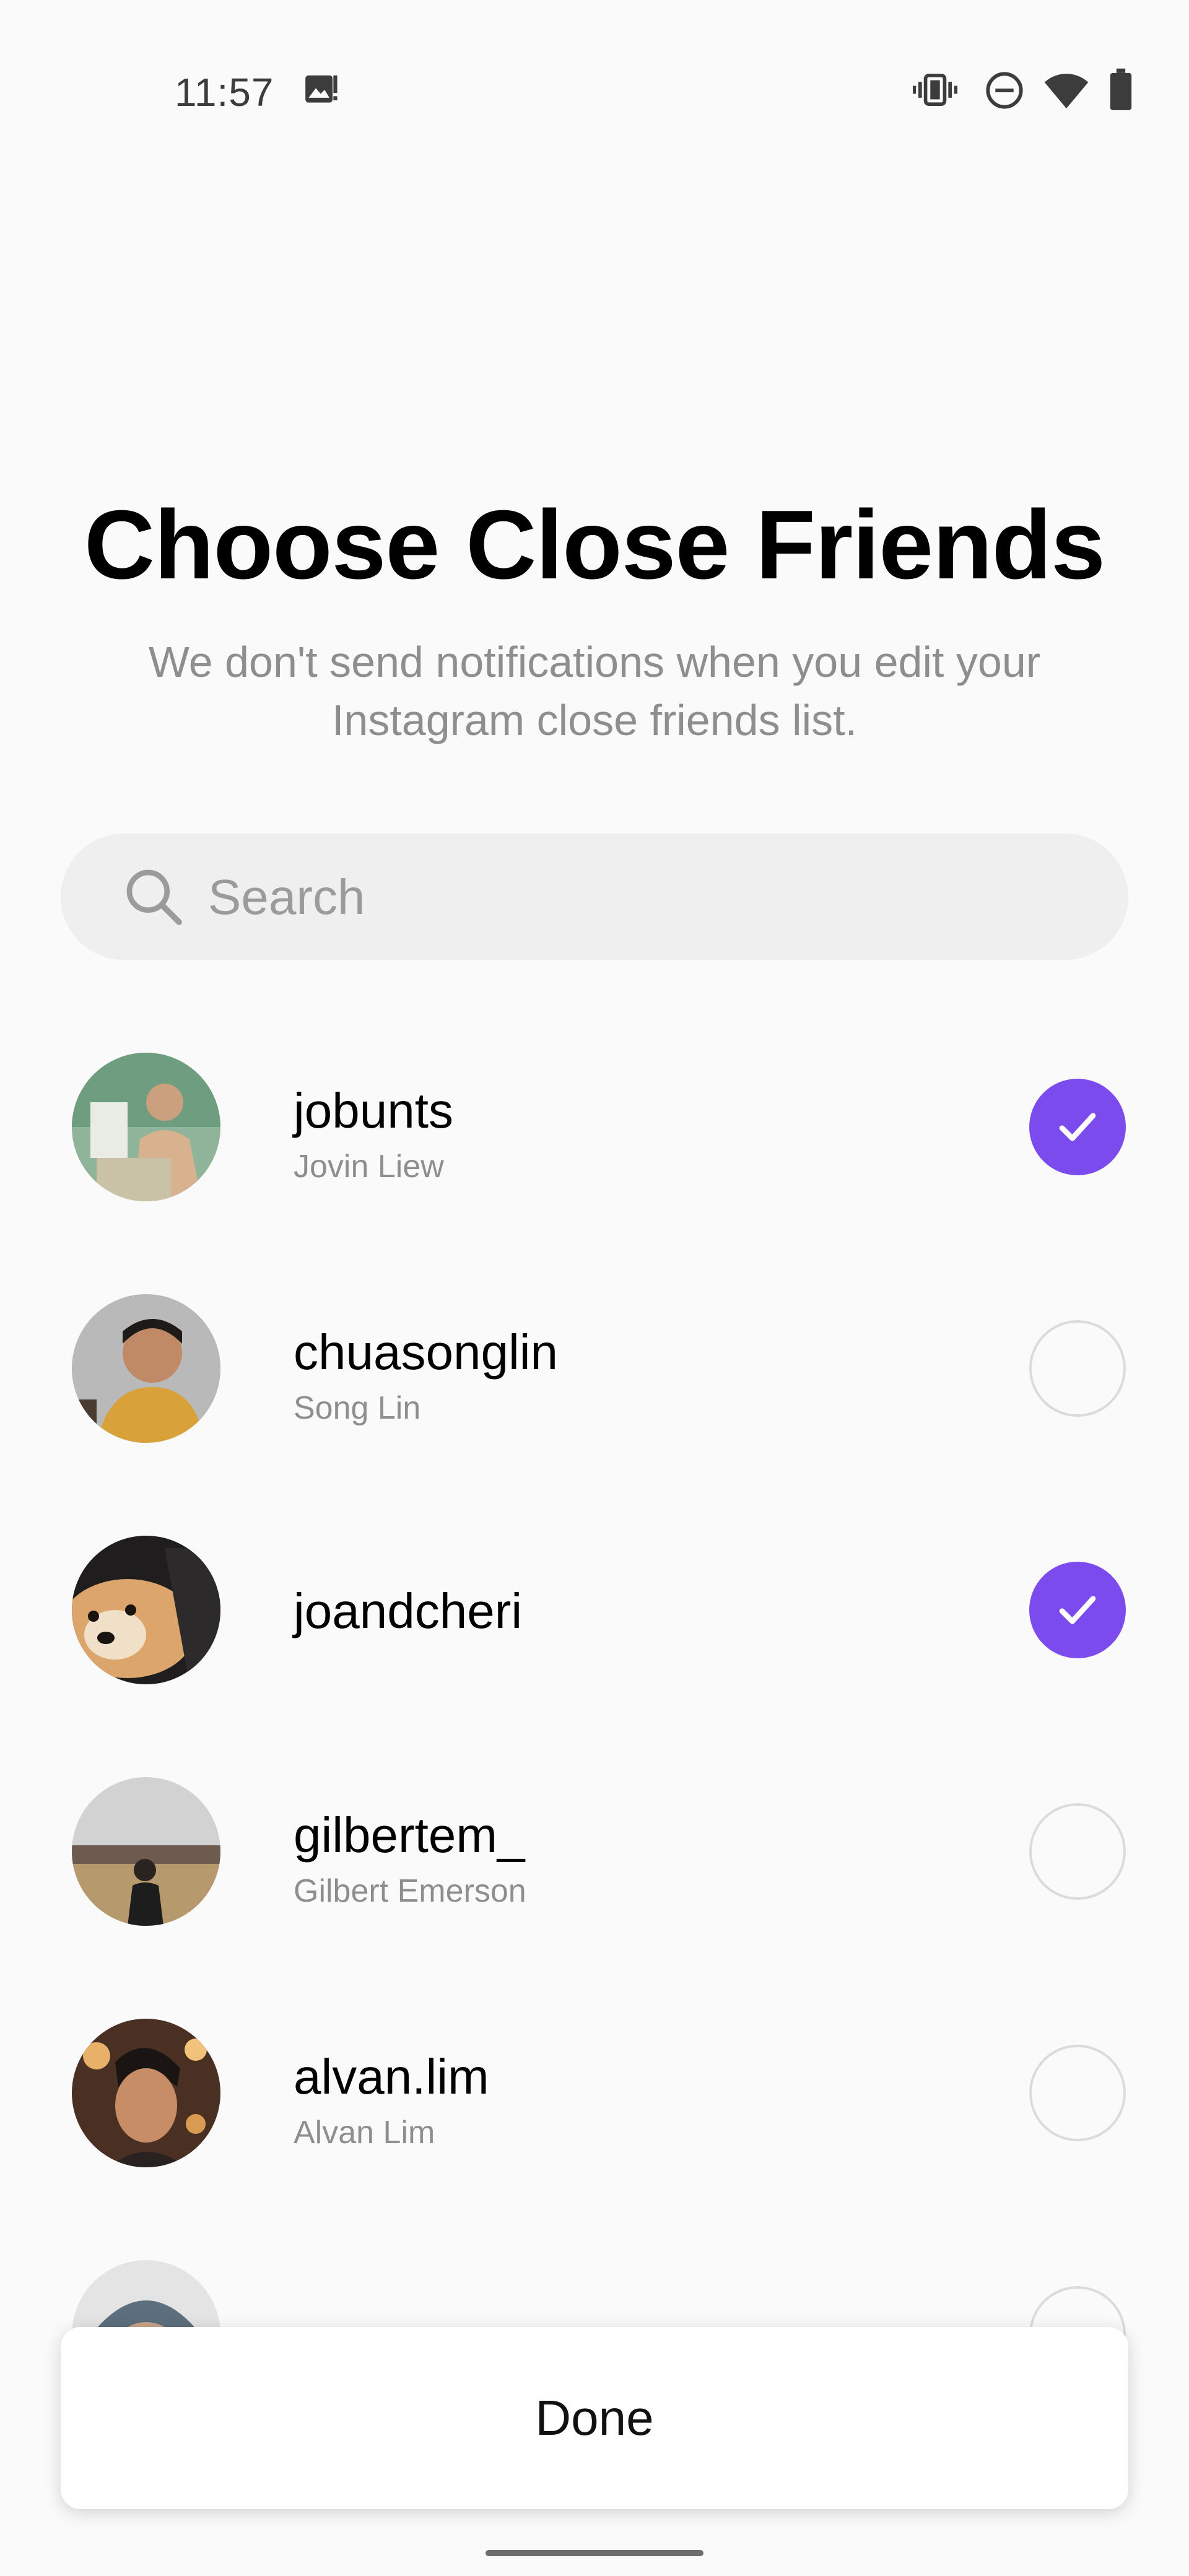 The width and height of the screenshot is (1189, 2576). What do you see at coordinates (408, 1610) in the screenshot?
I see `friend-username: joandcheri` at bounding box center [408, 1610].